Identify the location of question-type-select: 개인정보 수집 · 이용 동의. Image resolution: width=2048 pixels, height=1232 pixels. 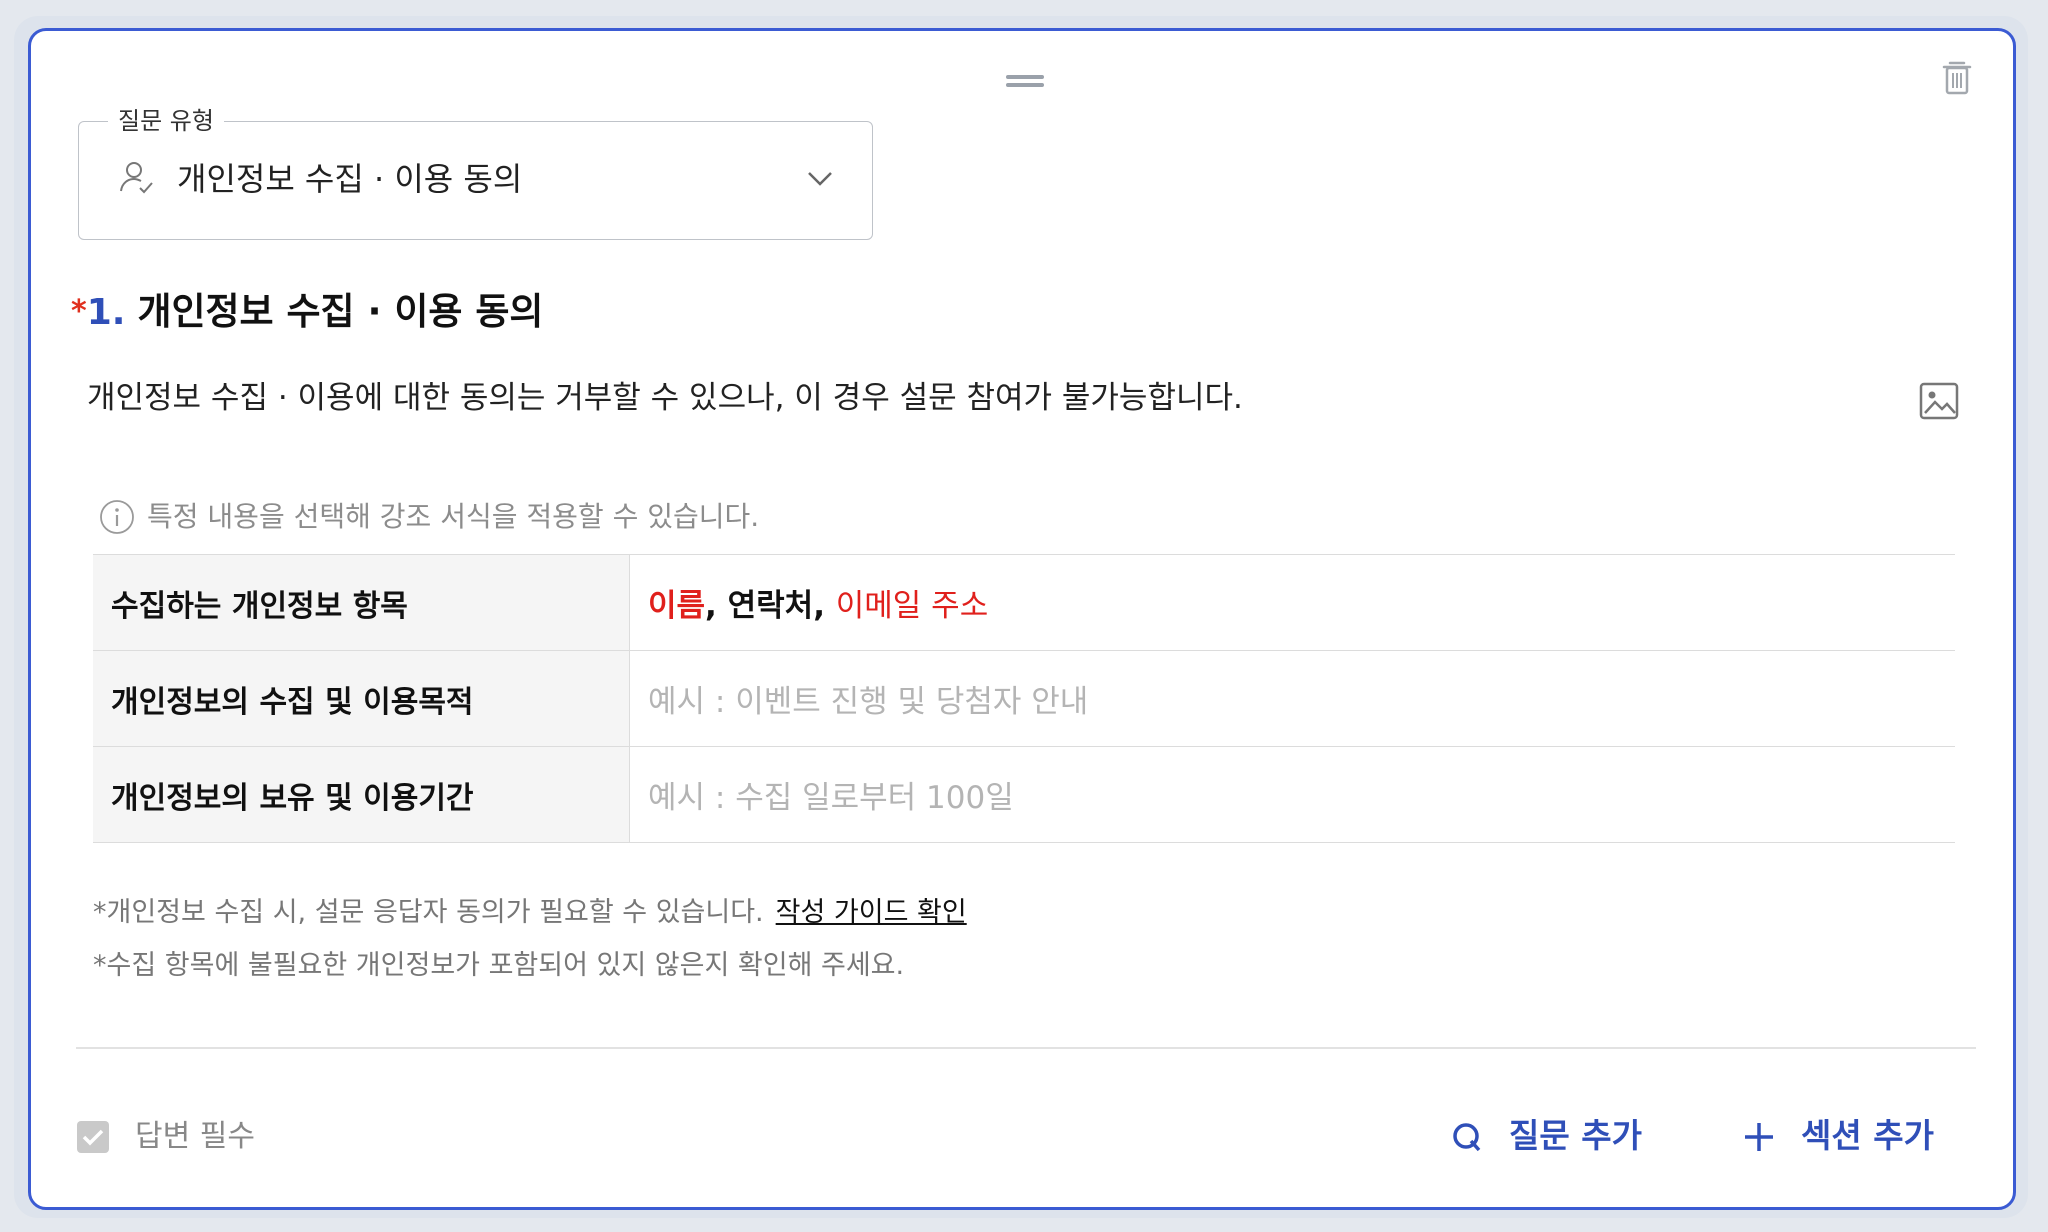
(475, 180).